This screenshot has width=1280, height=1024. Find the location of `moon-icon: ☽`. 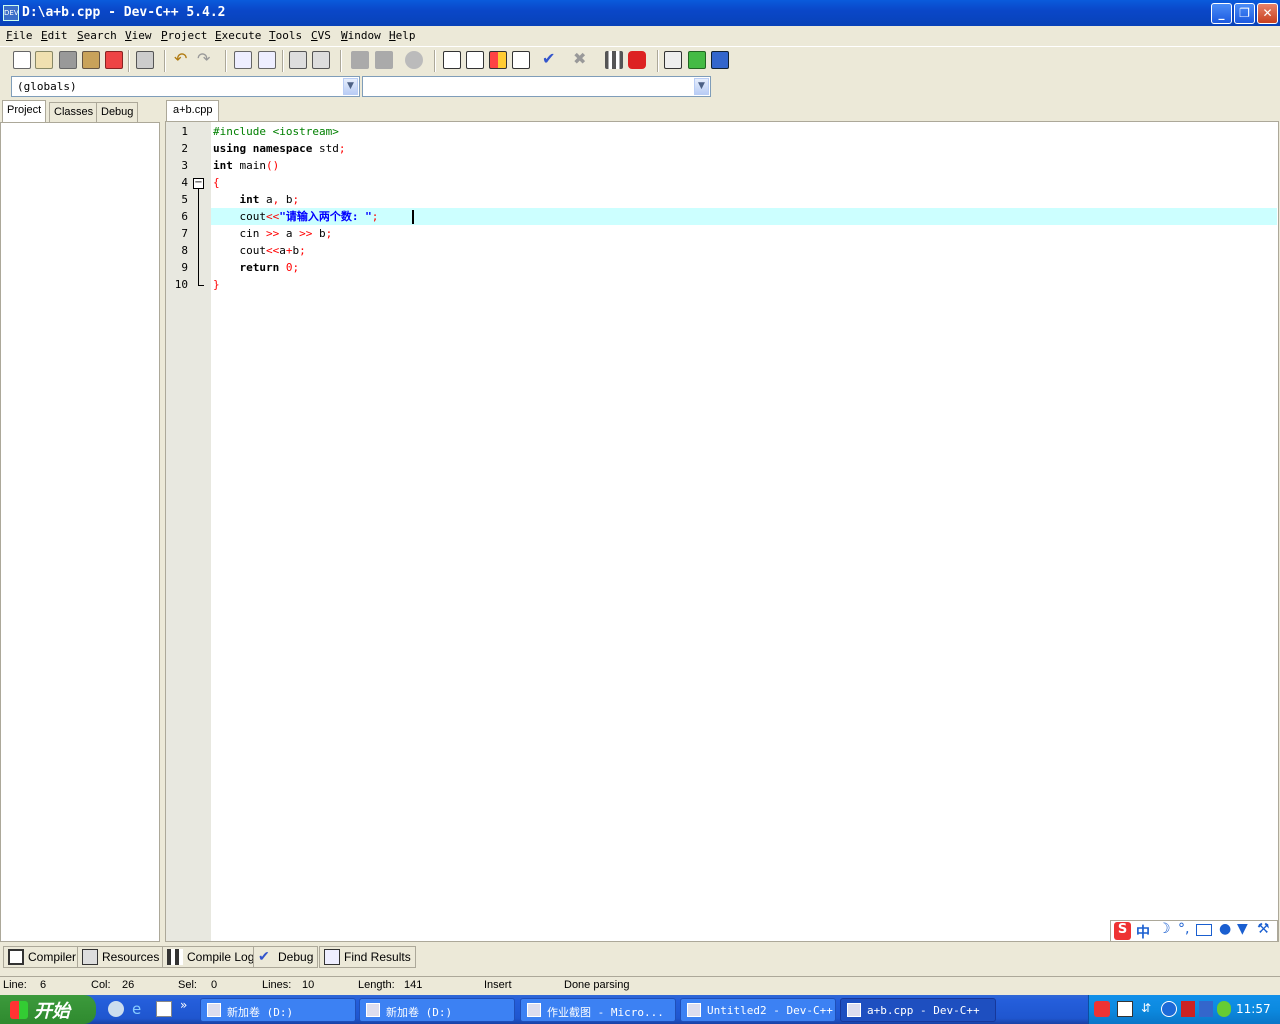

moon-icon: ☽ is located at coordinates (1164, 929).